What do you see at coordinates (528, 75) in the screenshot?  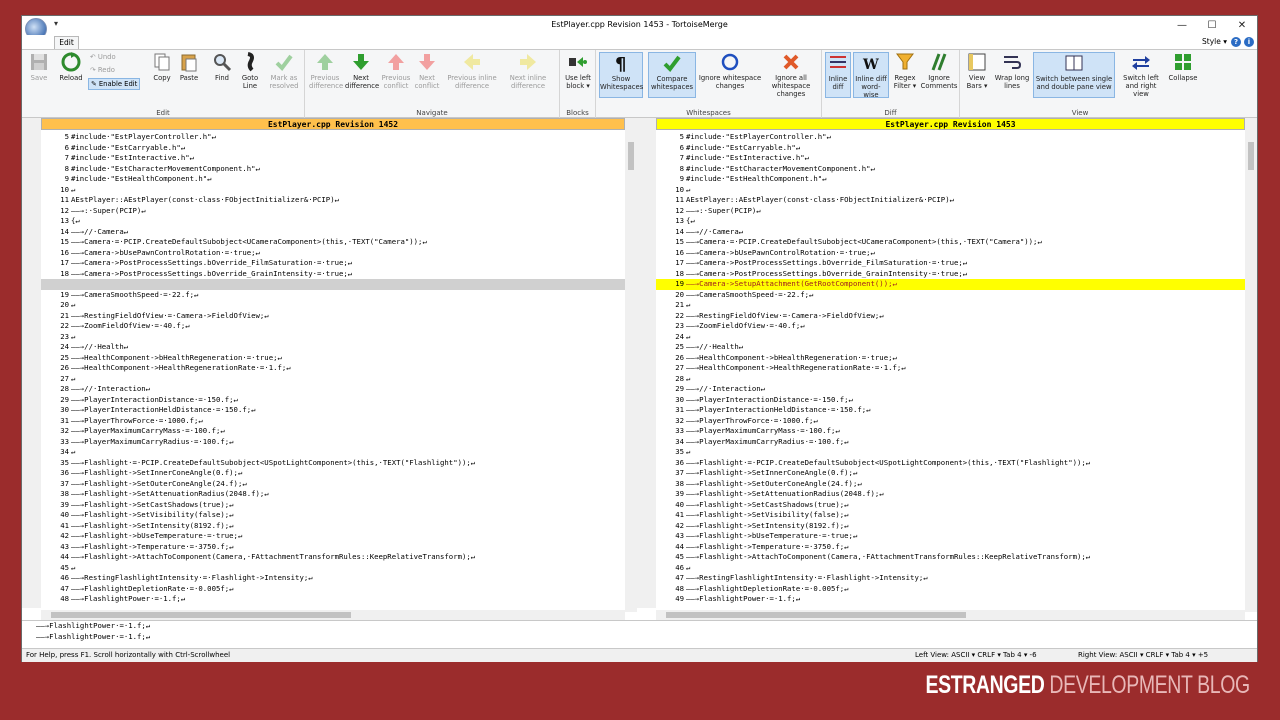 I see `next-inline-difference-button: Next inline difference` at bounding box center [528, 75].